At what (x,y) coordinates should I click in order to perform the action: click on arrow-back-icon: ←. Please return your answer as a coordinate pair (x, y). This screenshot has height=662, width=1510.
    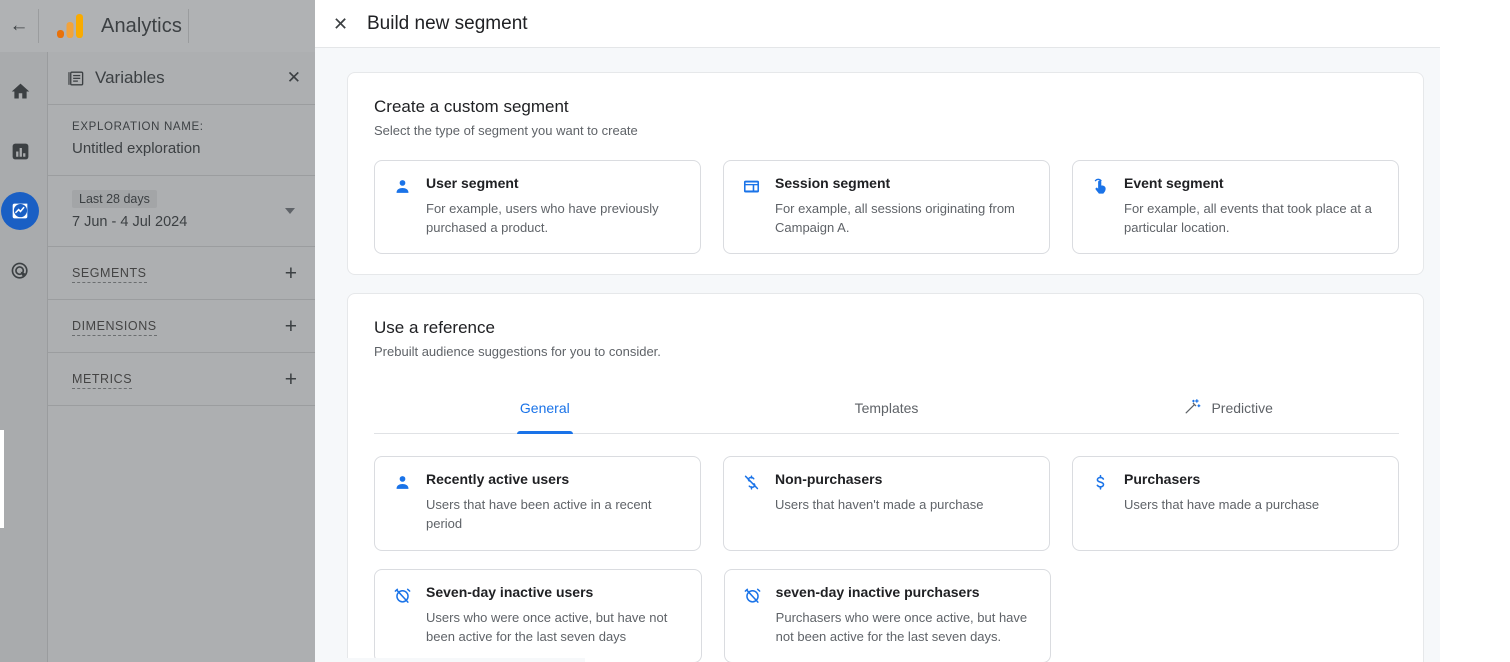
    Looking at the image, I should click on (19, 26).